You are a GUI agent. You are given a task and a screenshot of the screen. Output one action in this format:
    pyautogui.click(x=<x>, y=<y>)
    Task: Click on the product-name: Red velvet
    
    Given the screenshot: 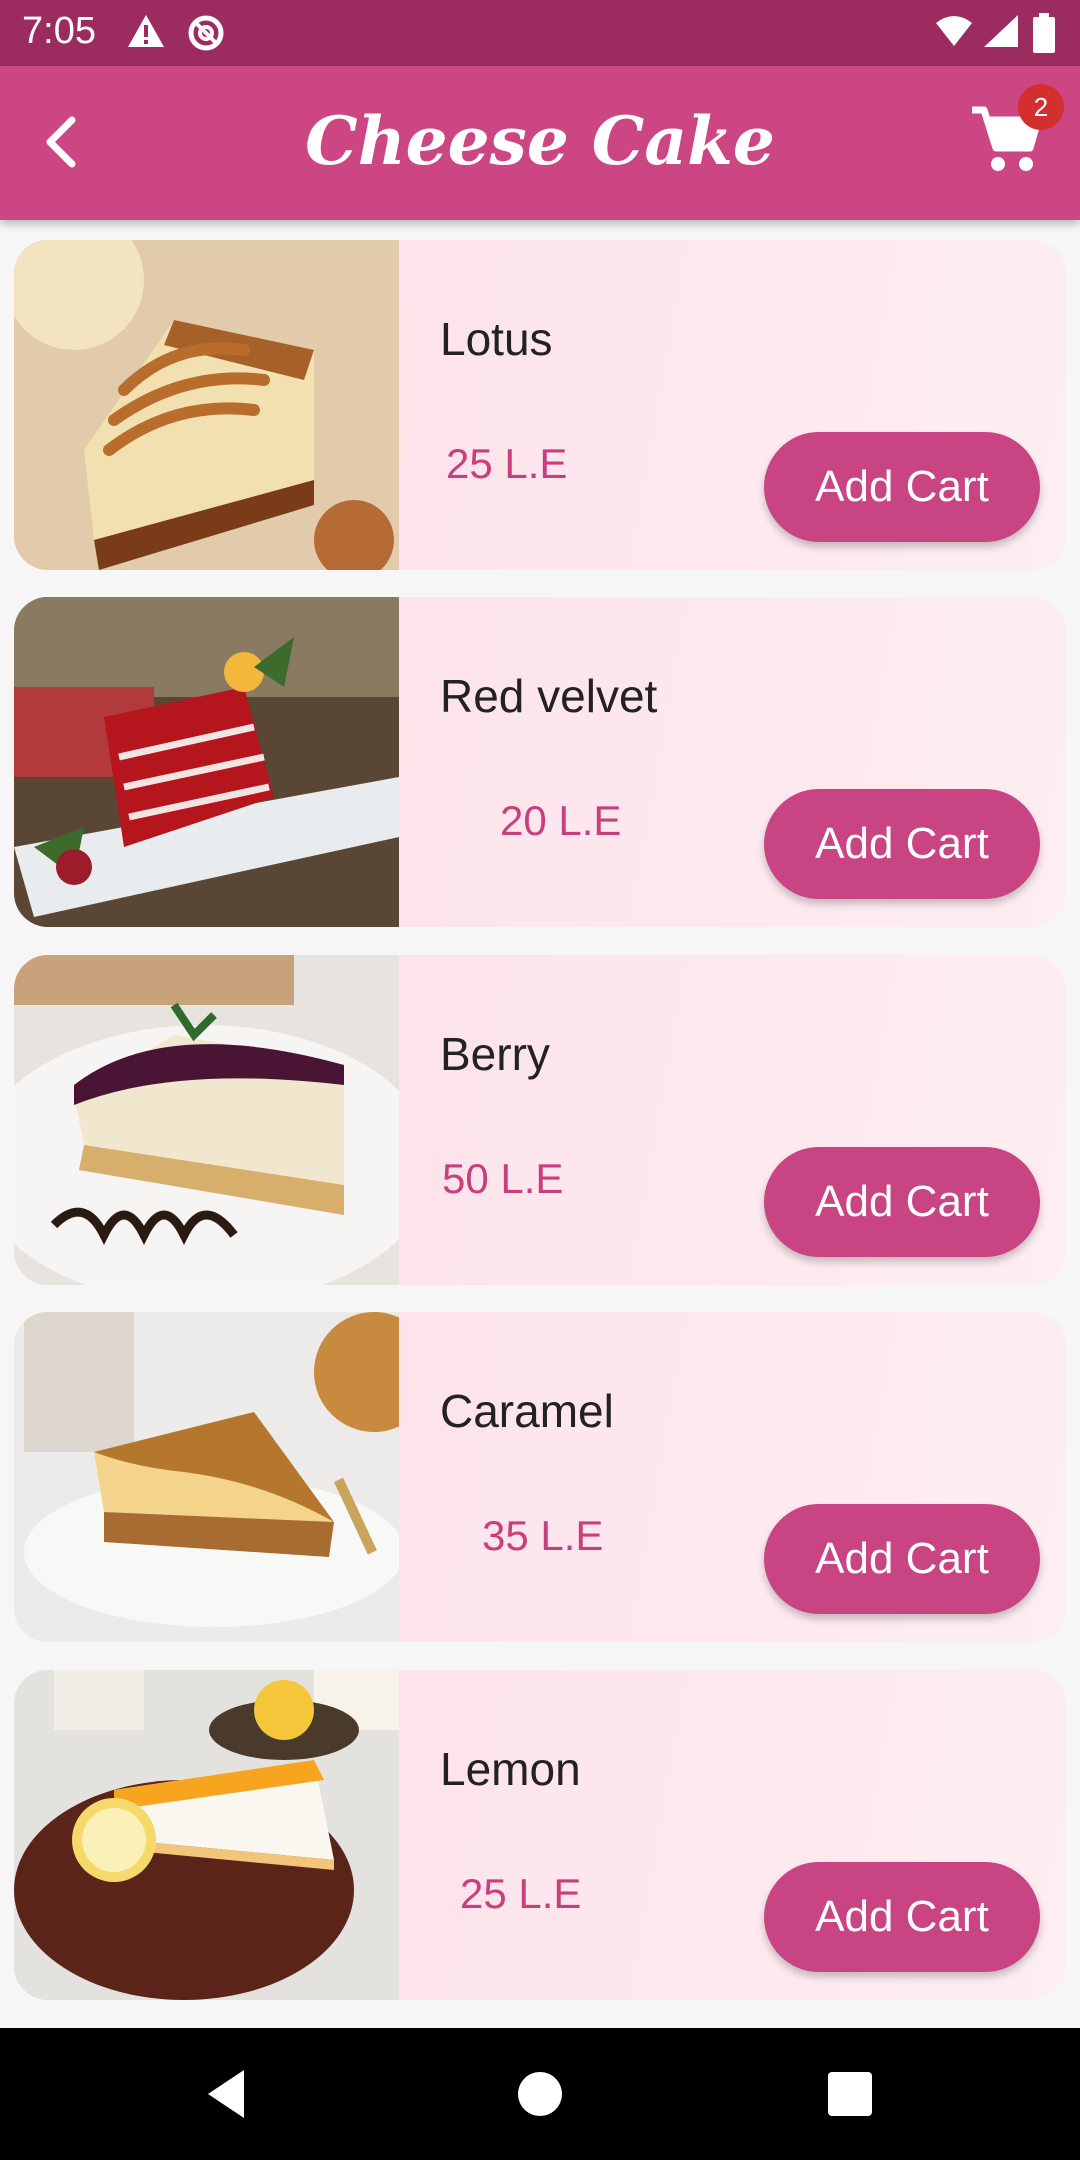 What is the action you would take?
    pyautogui.click(x=549, y=696)
    